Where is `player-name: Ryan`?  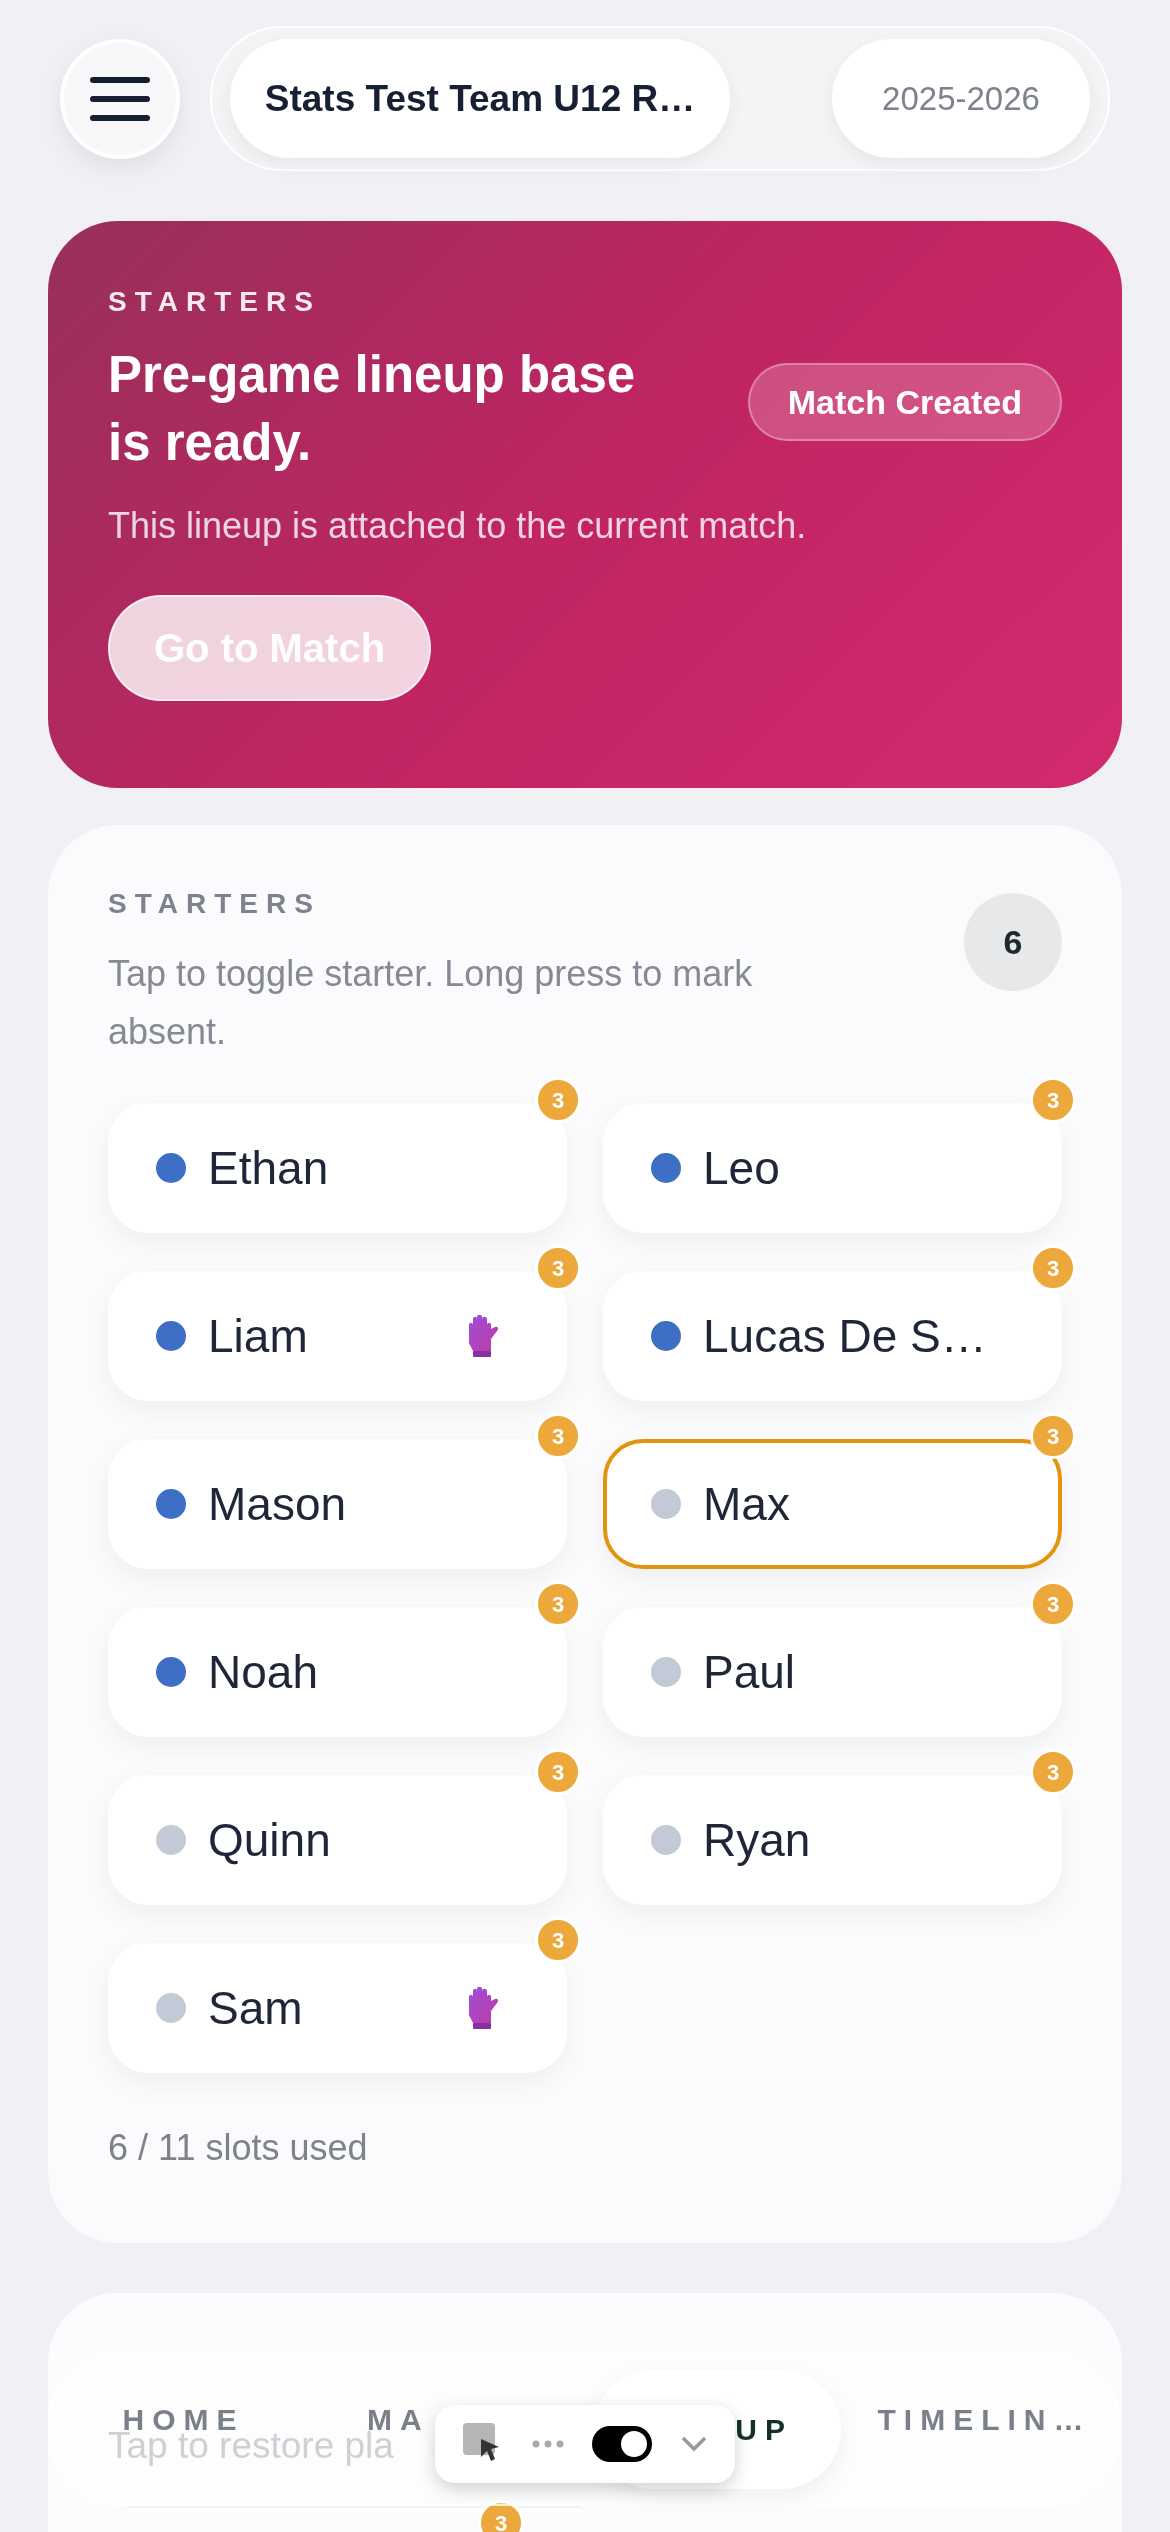 player-name: Ryan is located at coordinates (757, 1840).